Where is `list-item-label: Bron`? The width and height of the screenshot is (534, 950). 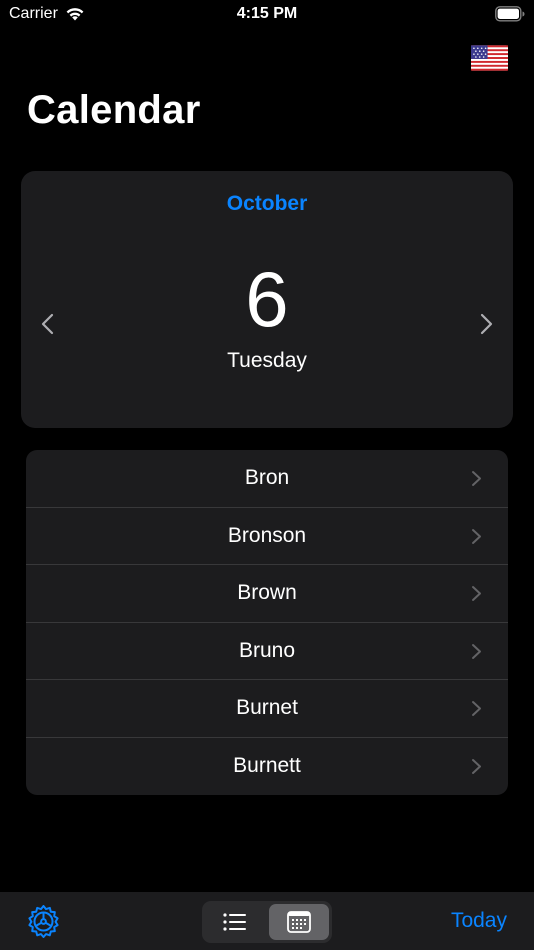 list-item-label: Bron is located at coordinates (267, 477).